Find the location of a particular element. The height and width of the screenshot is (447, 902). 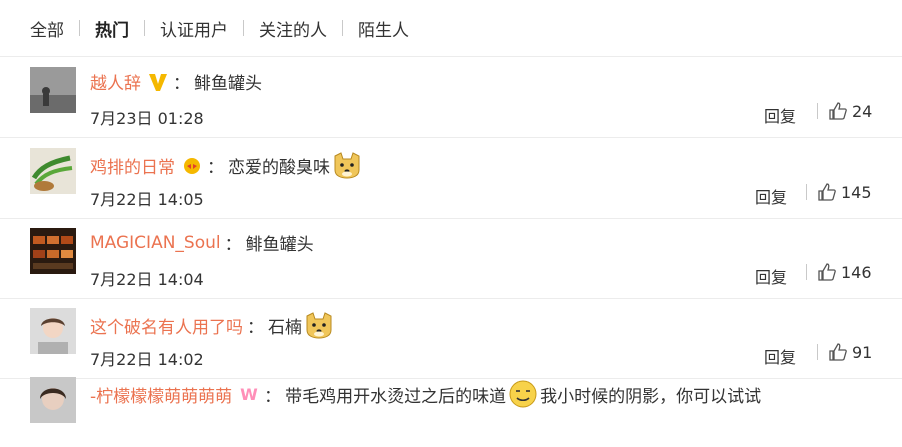

filter-strangers: 陌生人 is located at coordinates (383, 28).